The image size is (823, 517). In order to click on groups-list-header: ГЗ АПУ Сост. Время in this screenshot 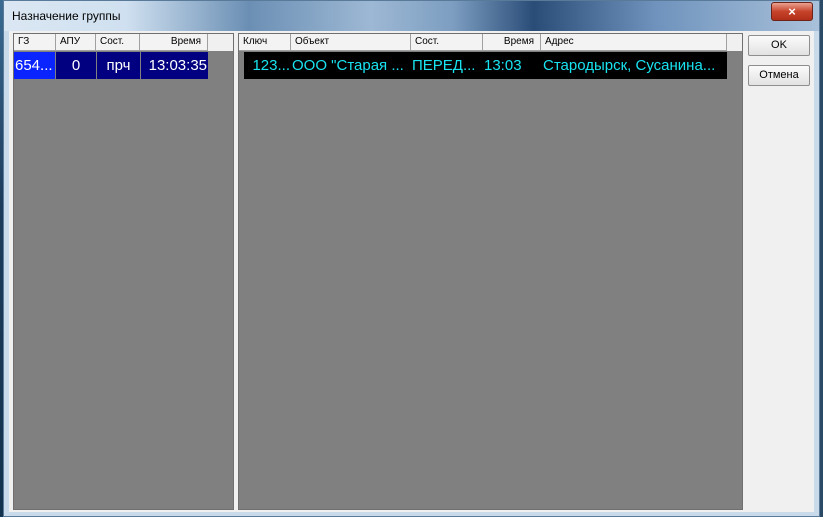, I will do `click(123, 42)`.